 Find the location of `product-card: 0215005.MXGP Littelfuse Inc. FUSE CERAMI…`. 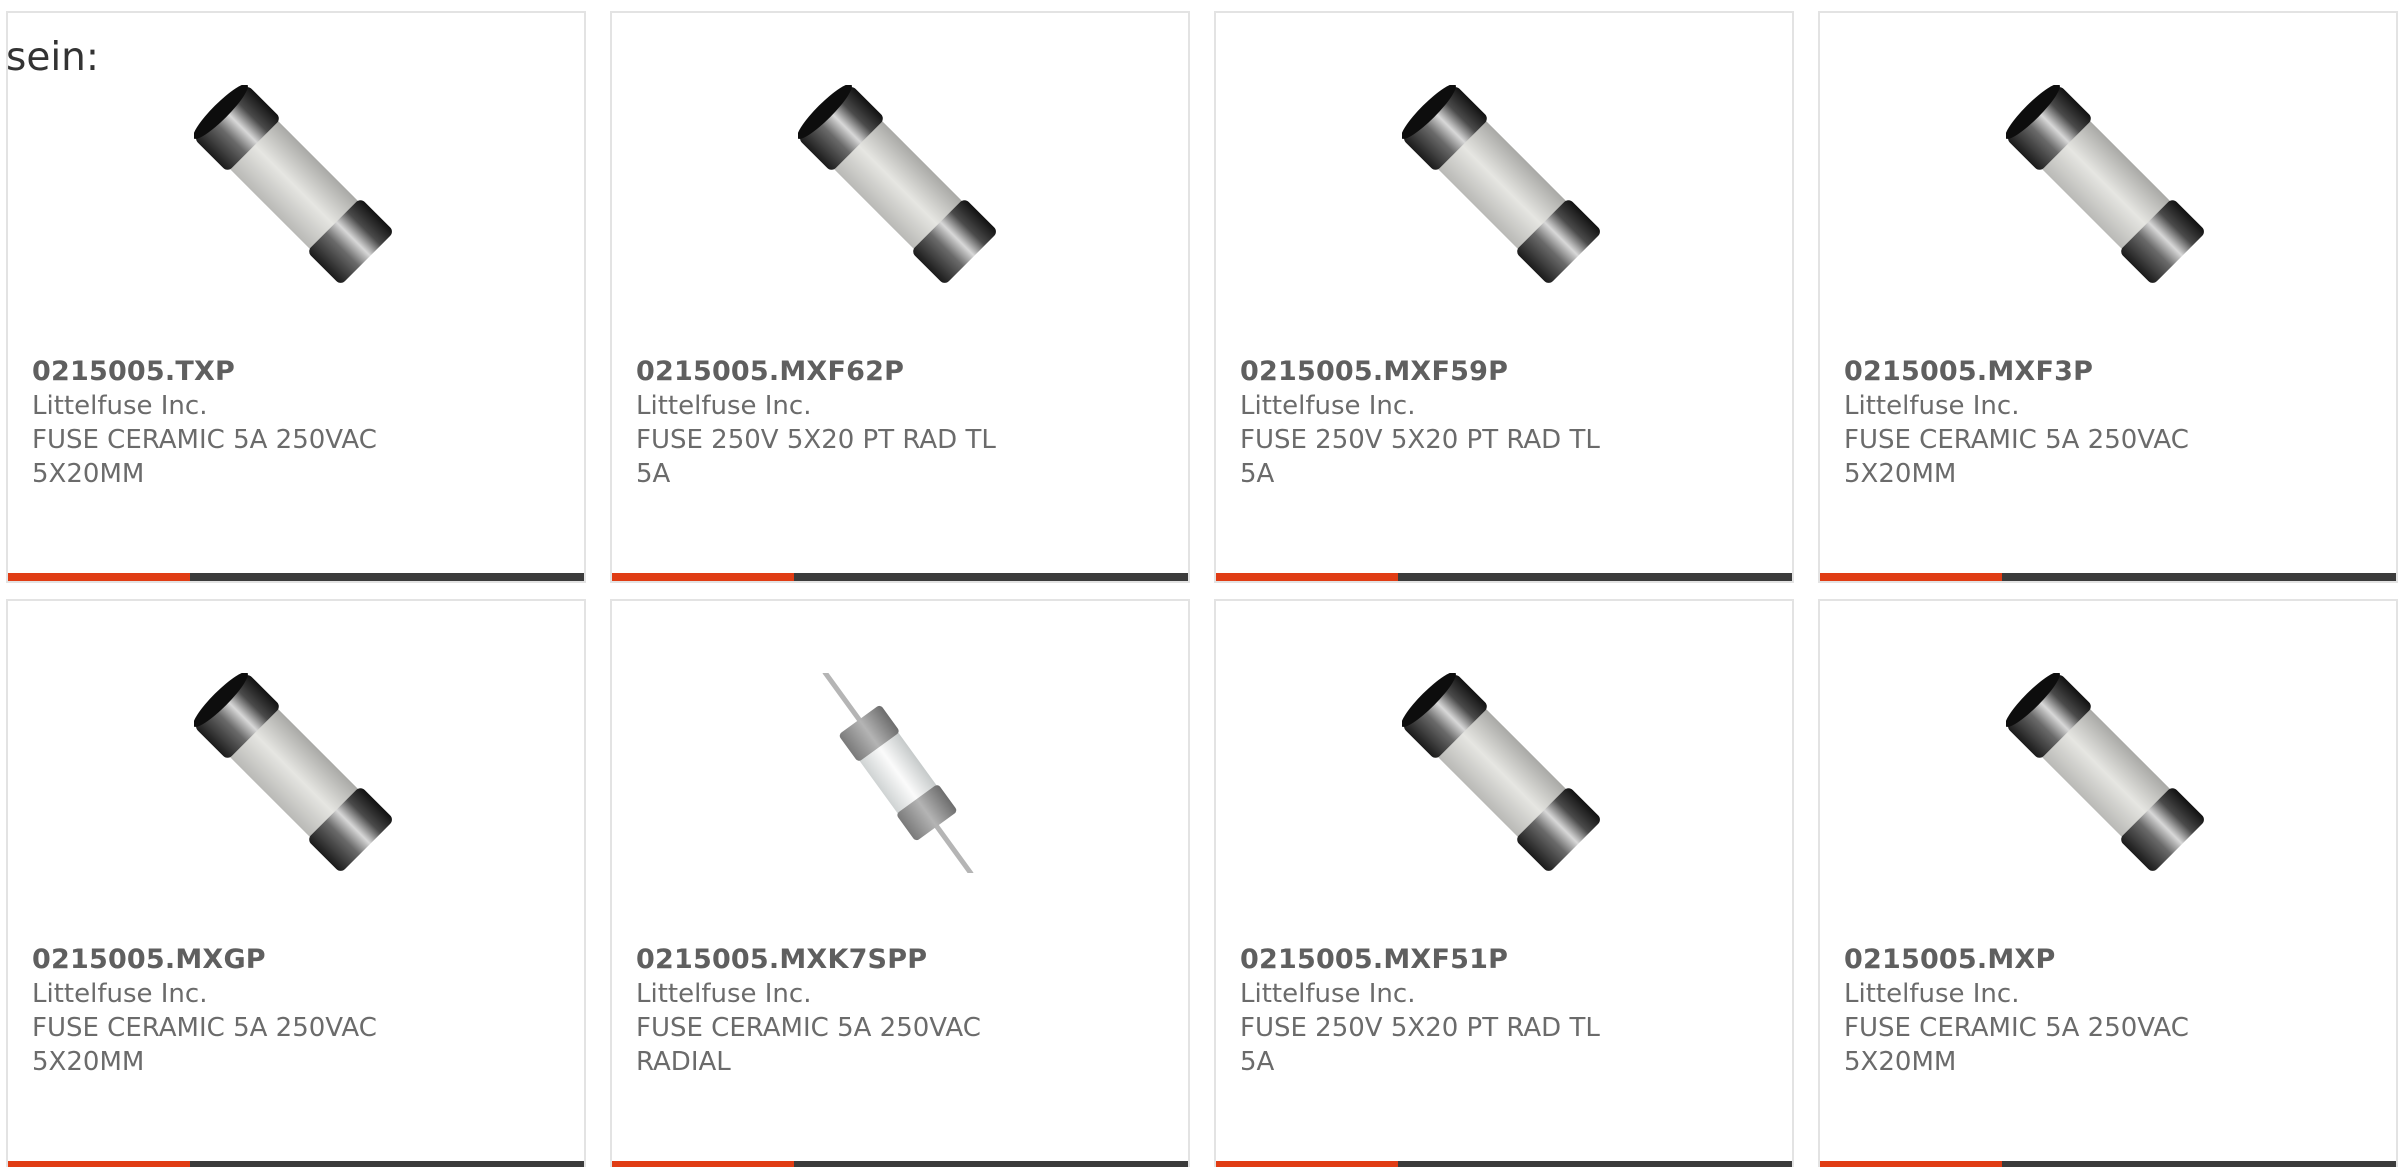

product-card: 0215005.MXGP Littelfuse Inc. FUSE CERAMI… is located at coordinates (296, 883).